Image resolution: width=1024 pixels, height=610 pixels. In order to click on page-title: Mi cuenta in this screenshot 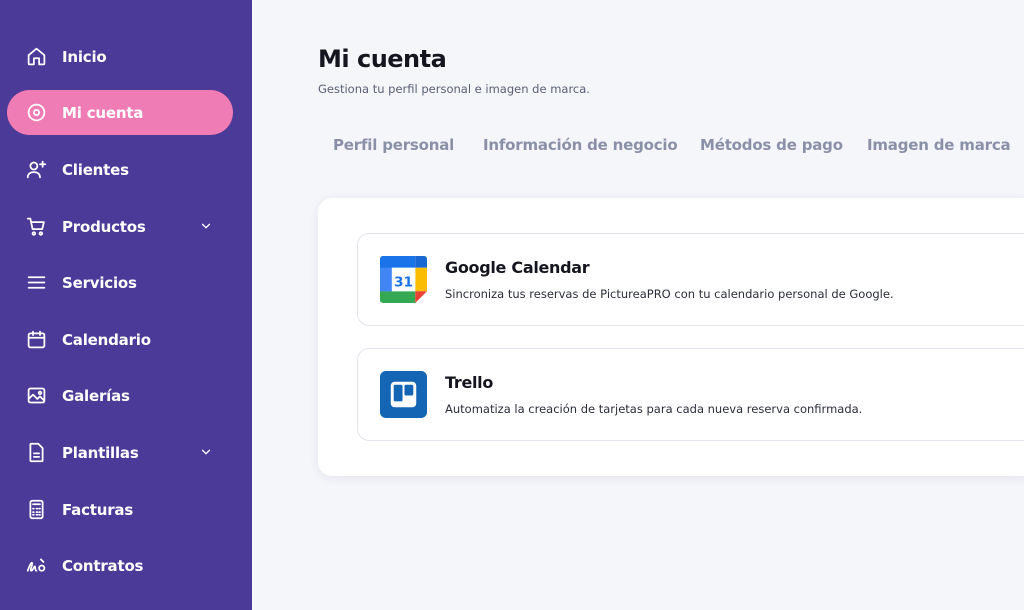, I will do `click(382, 59)`.